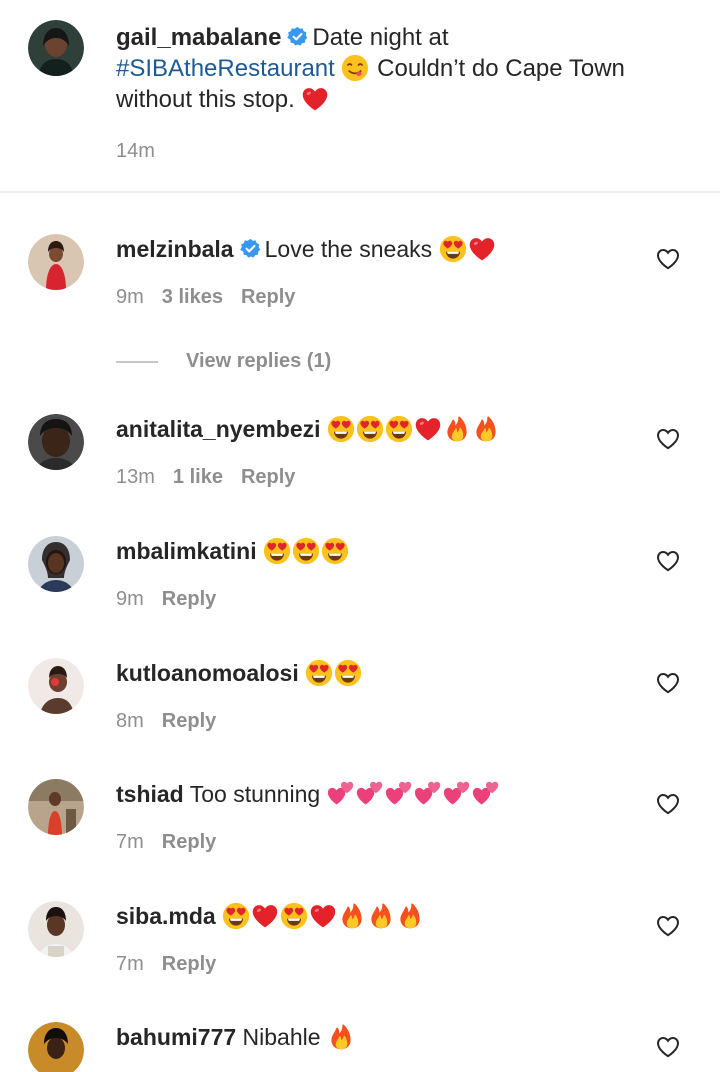 The height and width of the screenshot is (1072, 720). Describe the element at coordinates (137, 361) in the screenshot. I see `replies-line` at that location.